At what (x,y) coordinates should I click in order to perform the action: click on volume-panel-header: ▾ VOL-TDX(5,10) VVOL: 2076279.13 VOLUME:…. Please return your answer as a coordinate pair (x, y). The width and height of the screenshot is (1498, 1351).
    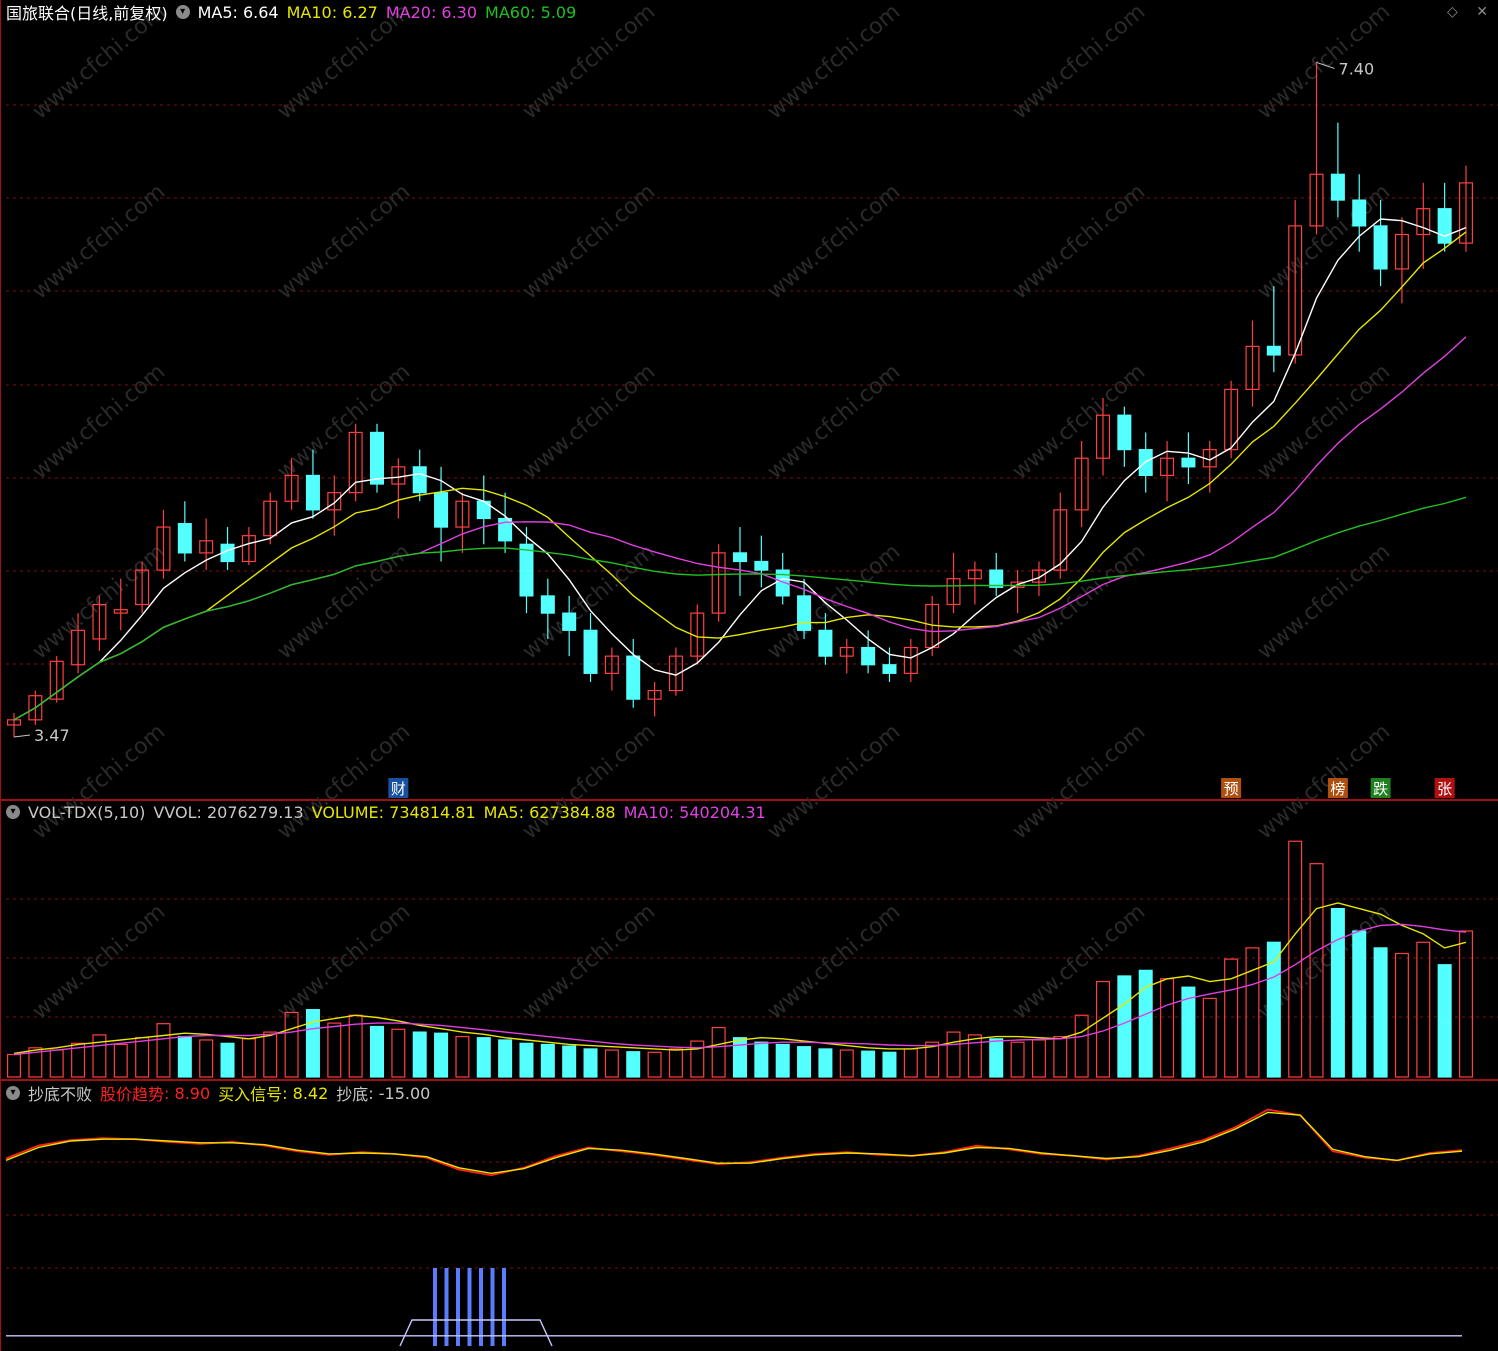
    Looking at the image, I should click on (390, 812).